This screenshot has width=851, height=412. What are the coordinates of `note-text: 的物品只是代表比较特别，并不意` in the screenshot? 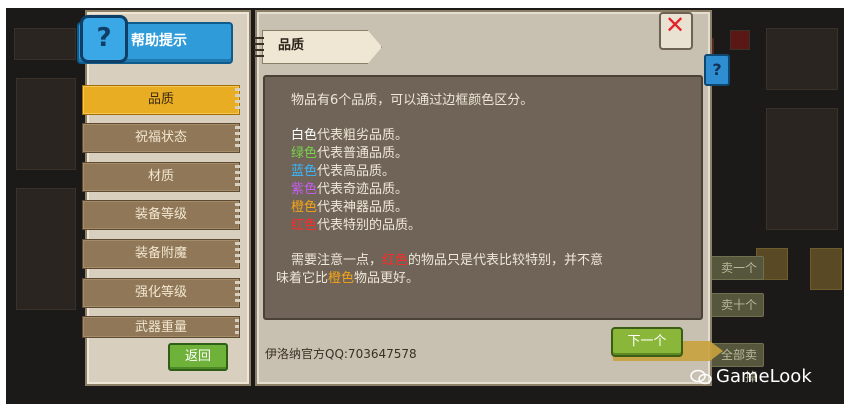 It's located at (506, 260).